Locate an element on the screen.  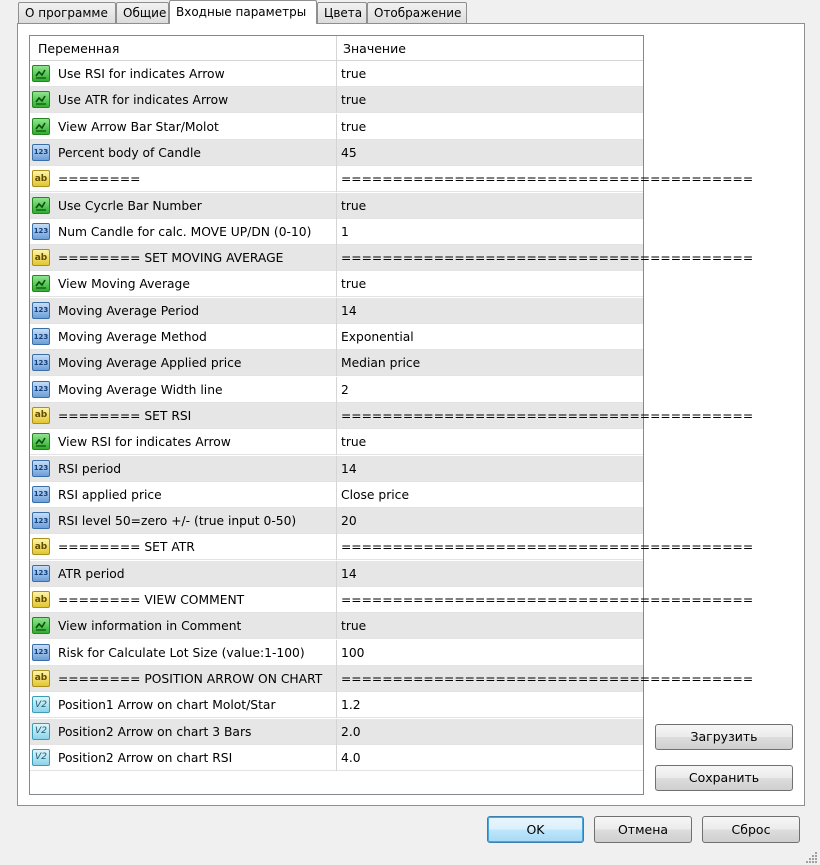
tab-display: Отображение is located at coordinates (417, 12).